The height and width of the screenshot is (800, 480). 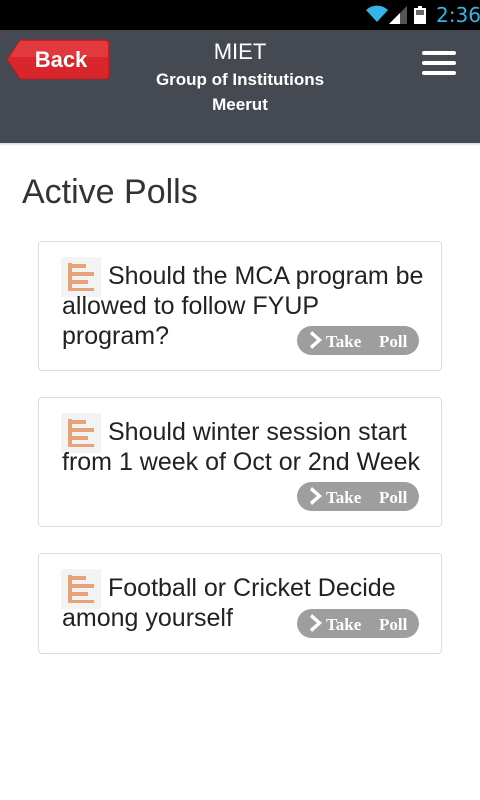 I want to click on signal-icon, so click(x=398, y=15).